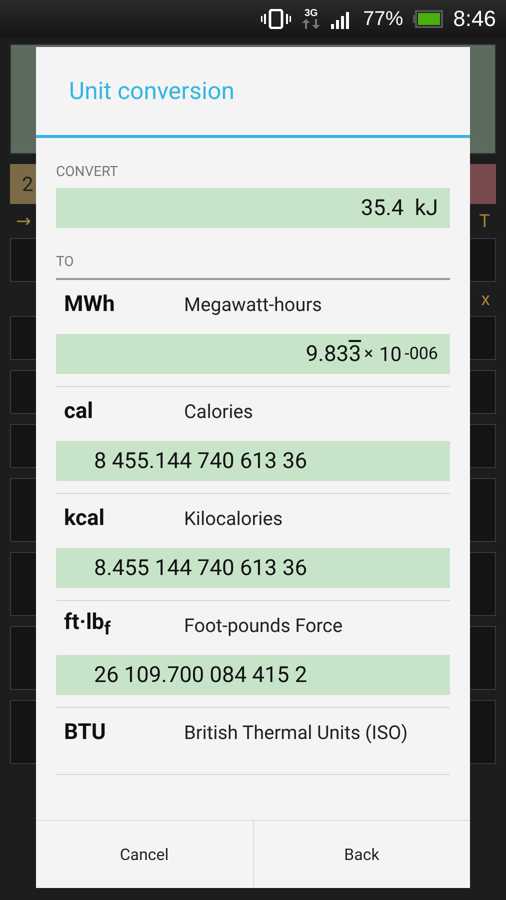 The image size is (506, 900). Describe the element at coordinates (253, 304) in the screenshot. I see `unit-name: Megawatt-hours` at that location.